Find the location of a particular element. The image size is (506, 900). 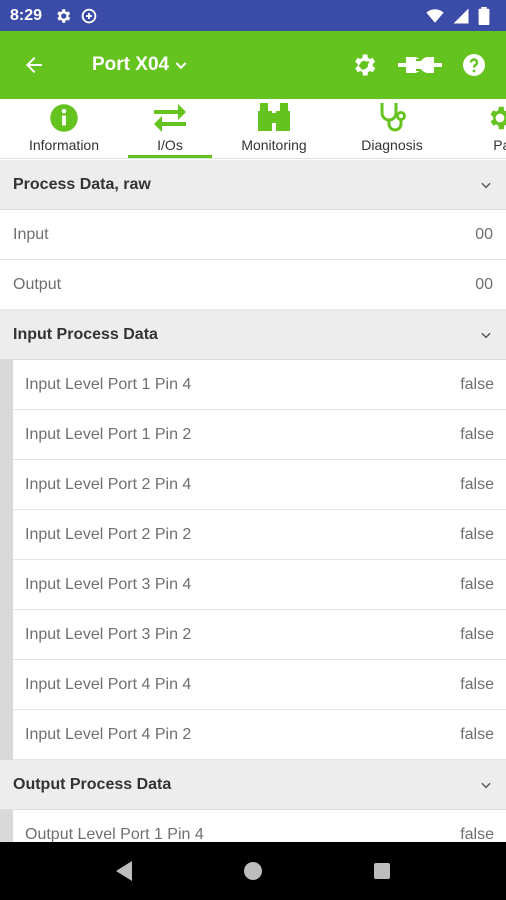

triangle-back-icon is located at coordinates (124, 871).